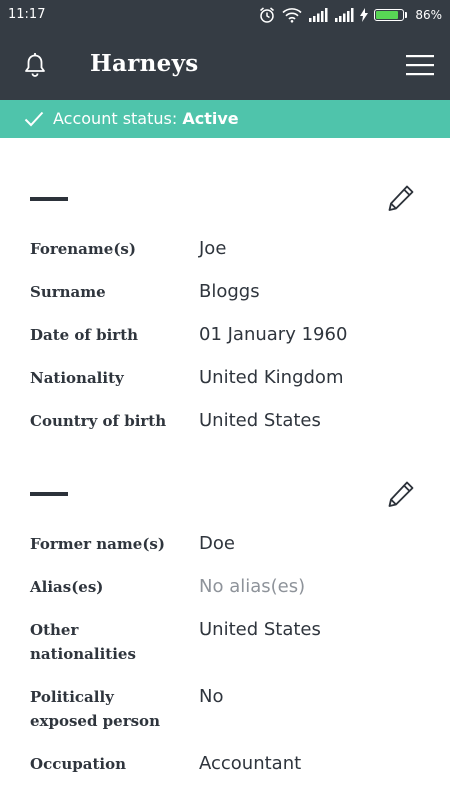 Image resolution: width=450 pixels, height=800 pixels. I want to click on status-icons: 86%, so click(350, 15).